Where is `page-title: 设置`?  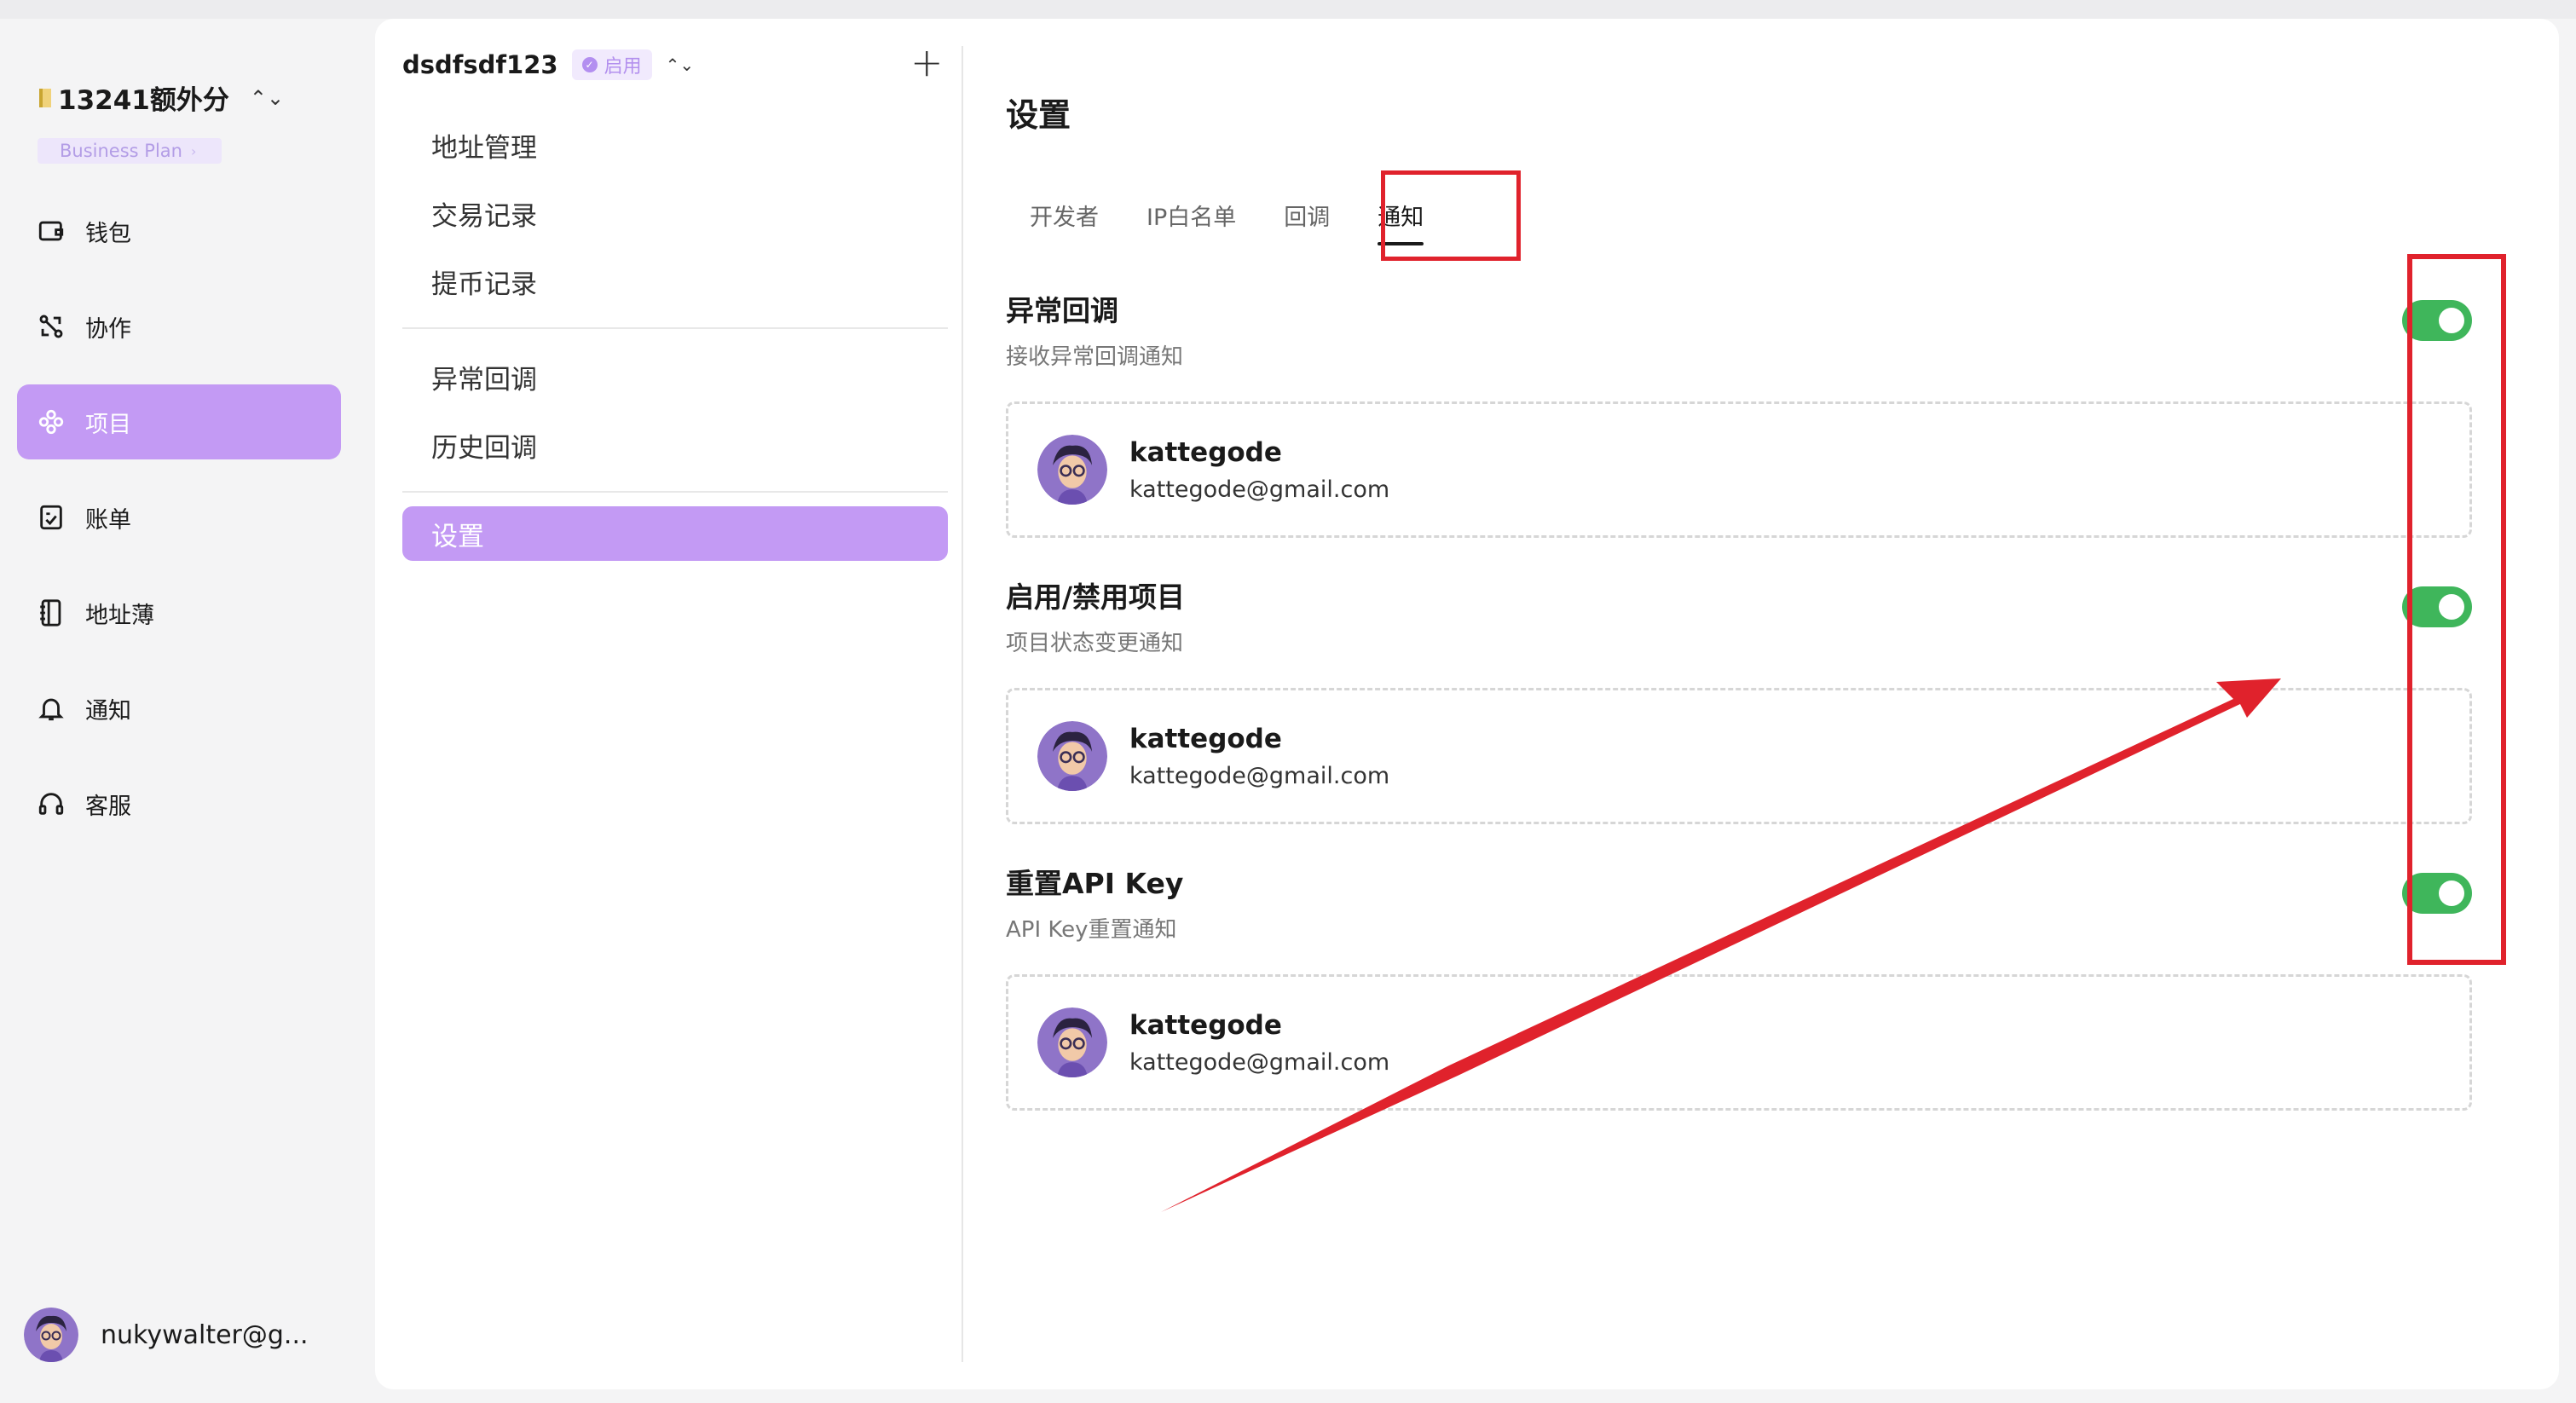 page-title: 设置 is located at coordinates (1038, 115).